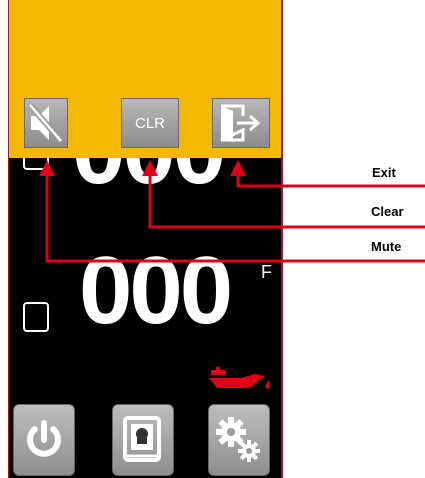  What do you see at coordinates (330, 180) in the screenshot?
I see `exit-callout-line` at bounding box center [330, 180].